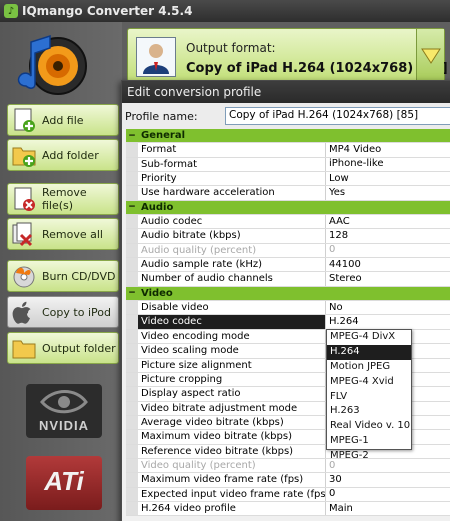  Describe the element at coordinates (369, 352) in the screenshot. I see `codec-option: H.264` at that location.